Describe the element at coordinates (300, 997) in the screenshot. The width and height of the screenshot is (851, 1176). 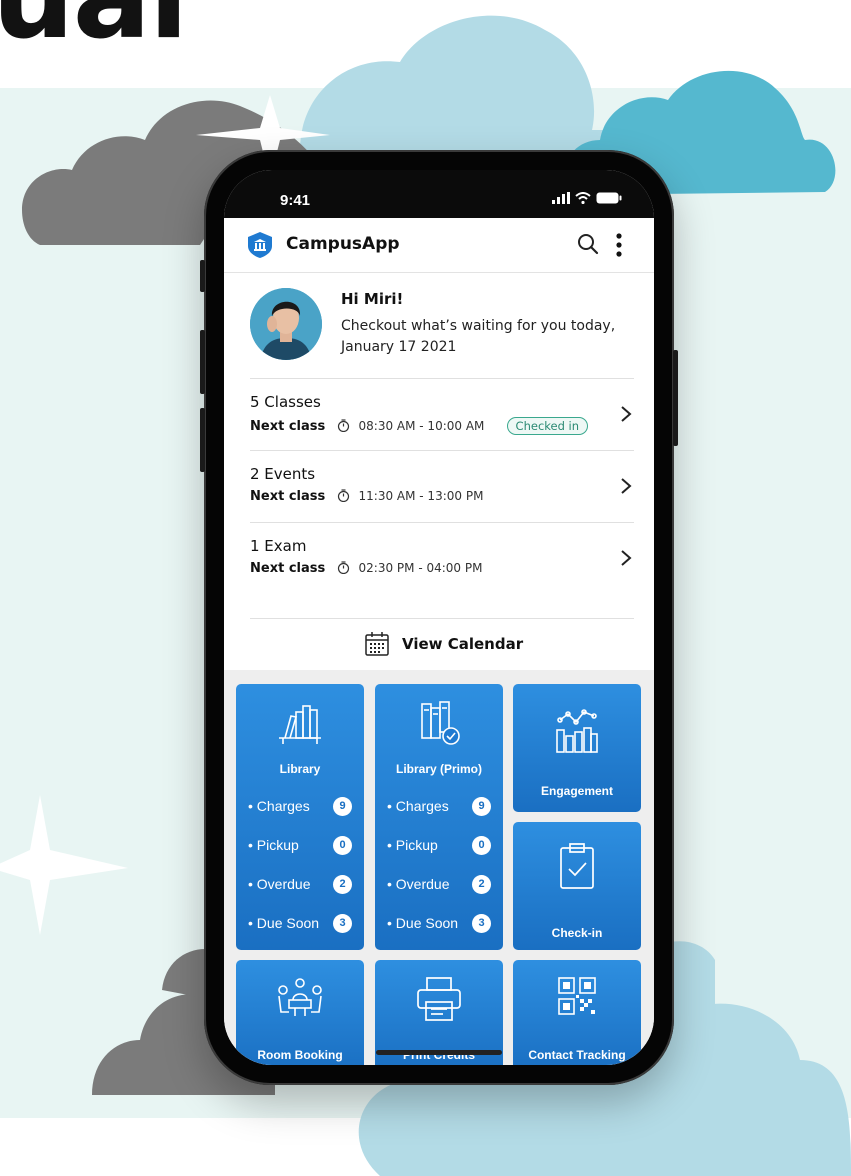
I see `meeting-room-icon` at that location.